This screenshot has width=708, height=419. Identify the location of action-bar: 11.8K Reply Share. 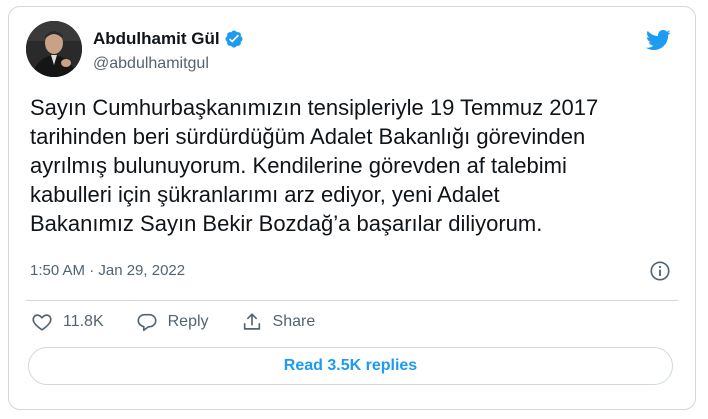
(189, 322).